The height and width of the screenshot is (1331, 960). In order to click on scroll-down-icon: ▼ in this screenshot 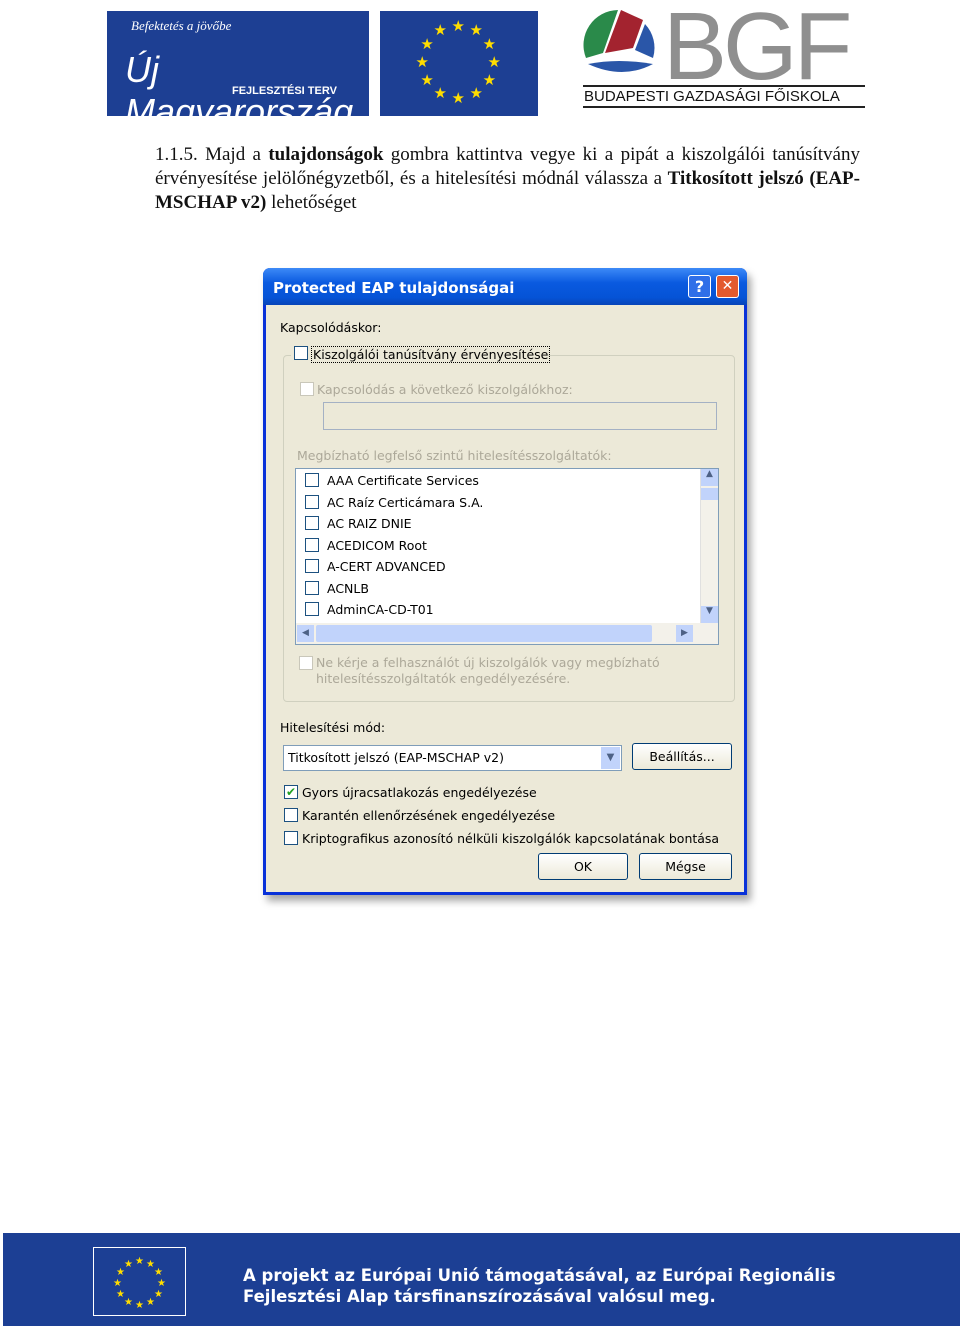, I will do `click(709, 614)`.